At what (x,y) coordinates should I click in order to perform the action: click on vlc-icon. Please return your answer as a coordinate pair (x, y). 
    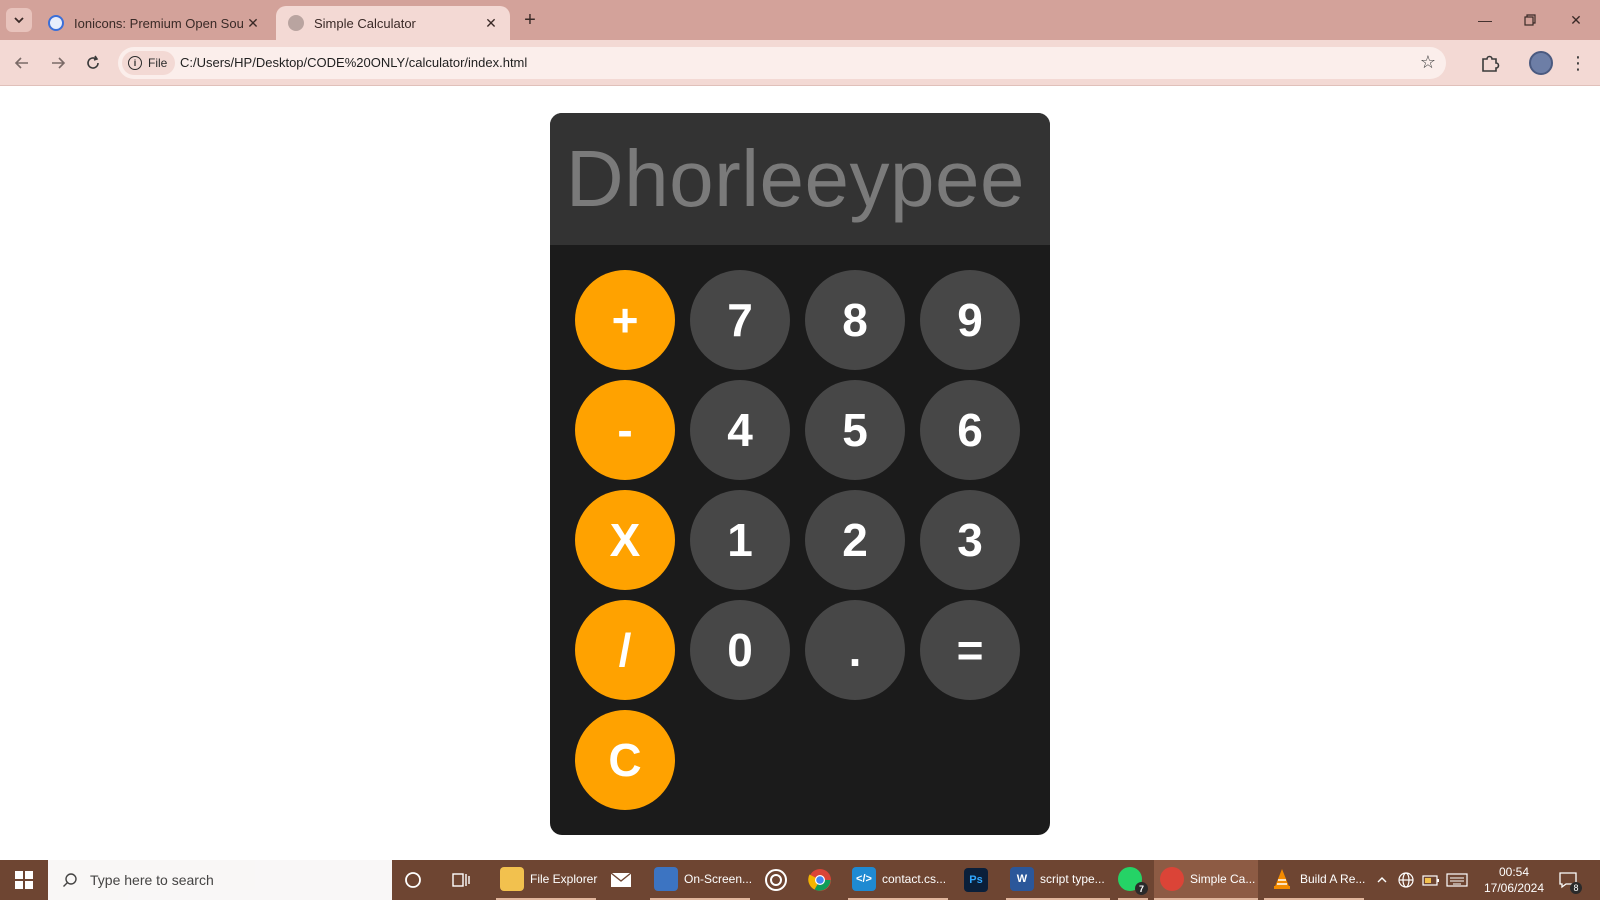
    Looking at the image, I should click on (1282, 879).